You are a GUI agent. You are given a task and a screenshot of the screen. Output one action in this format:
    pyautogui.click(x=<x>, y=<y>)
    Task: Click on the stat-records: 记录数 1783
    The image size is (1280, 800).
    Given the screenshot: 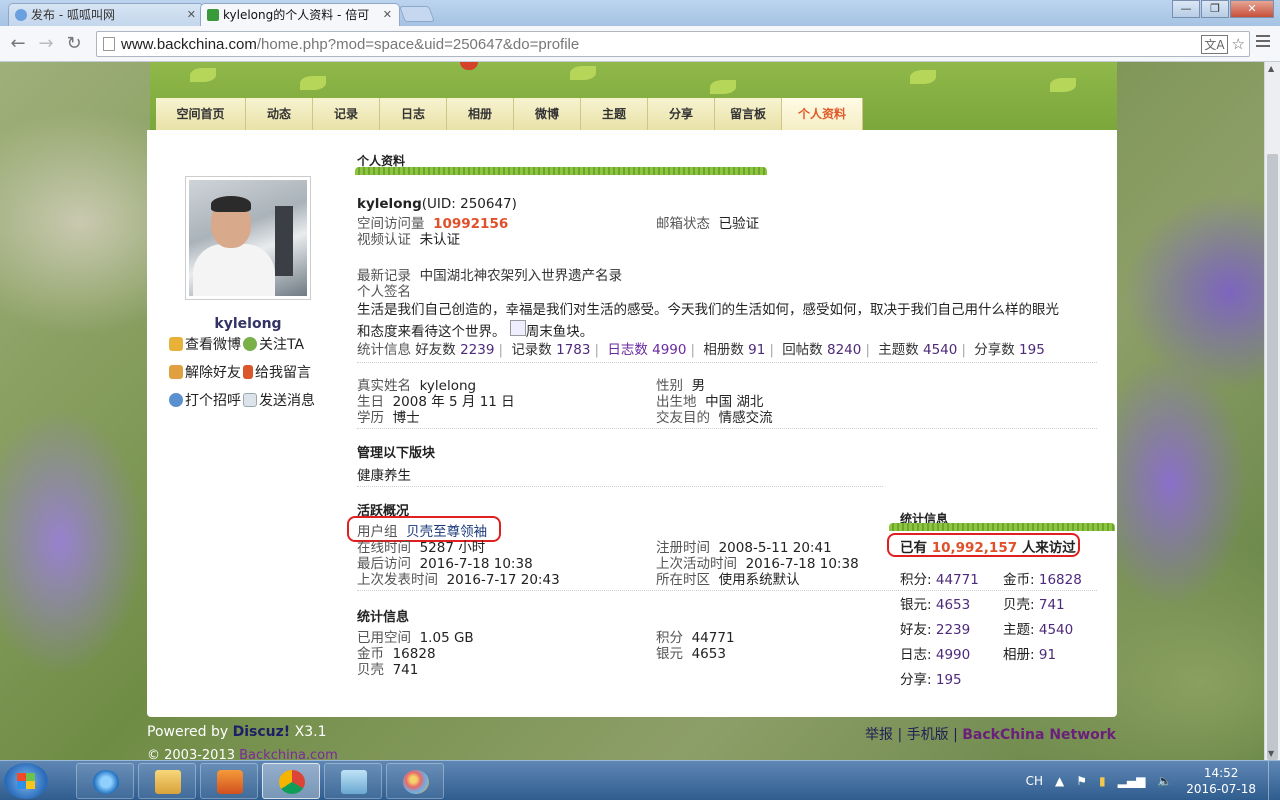 What is the action you would take?
    pyautogui.click(x=550, y=350)
    